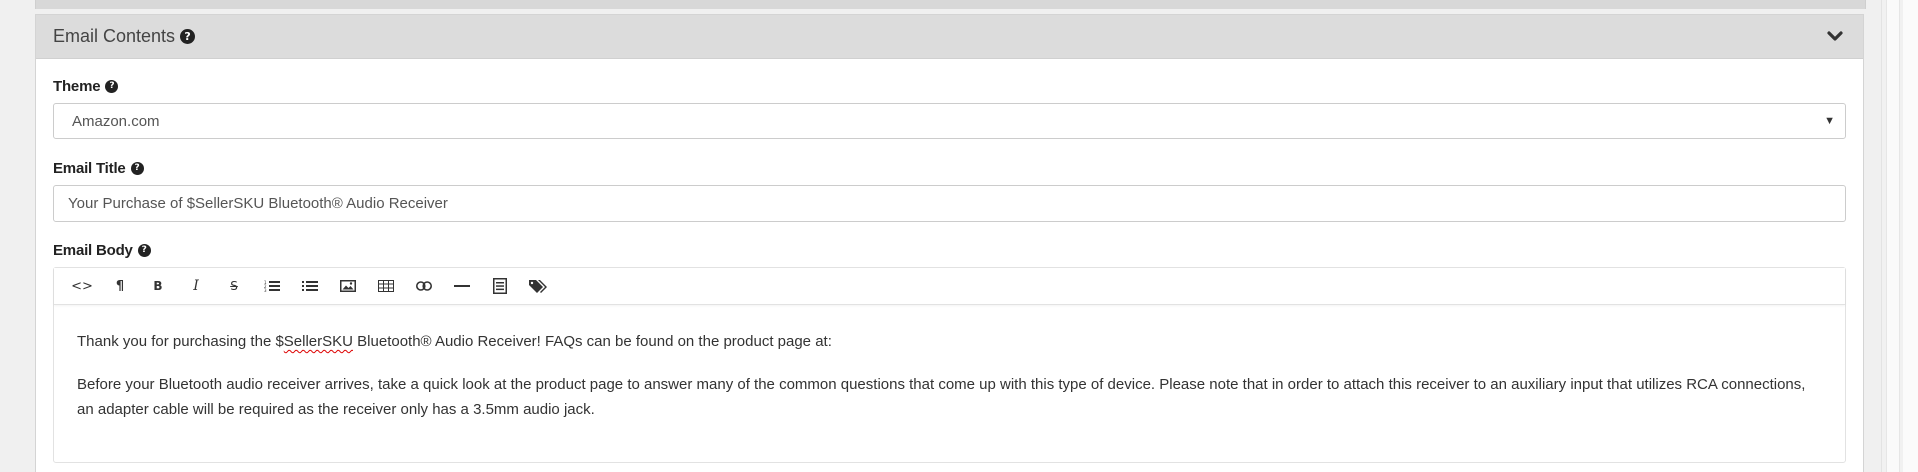 The width and height of the screenshot is (1918, 472). Describe the element at coordinates (272, 286) in the screenshot. I see `ordered-list-icon: 1 2 3` at that location.